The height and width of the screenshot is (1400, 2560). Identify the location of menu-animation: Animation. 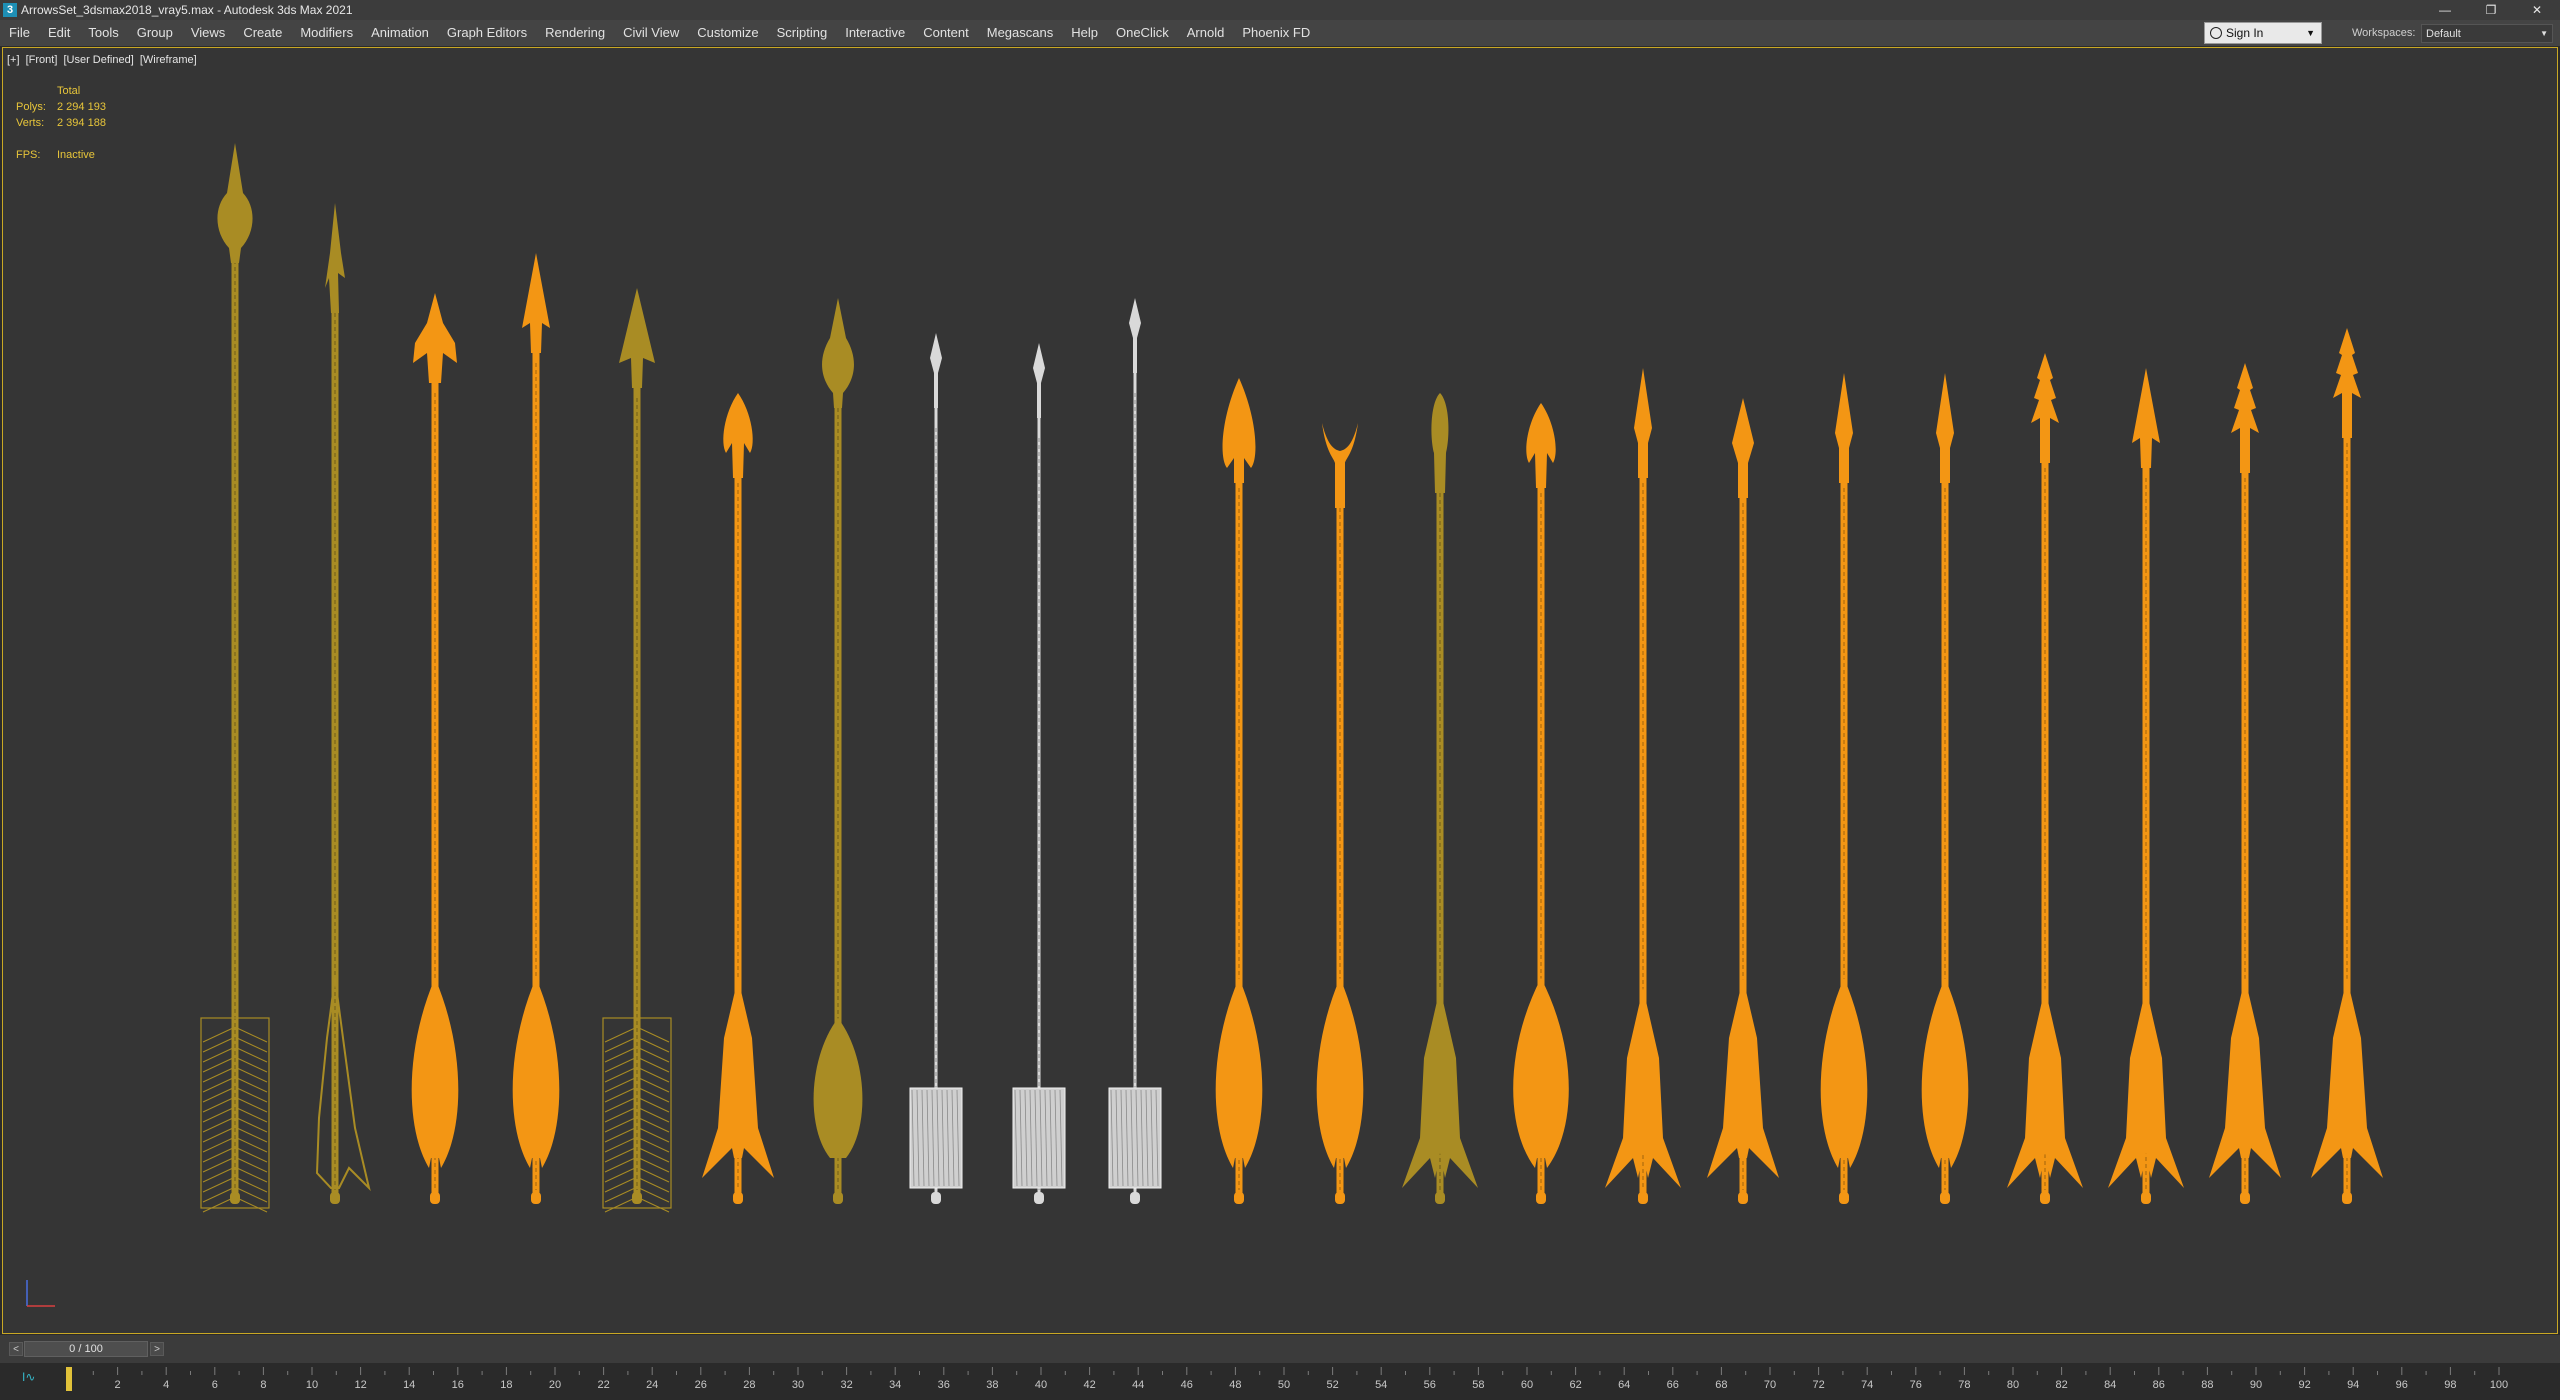
(400, 33).